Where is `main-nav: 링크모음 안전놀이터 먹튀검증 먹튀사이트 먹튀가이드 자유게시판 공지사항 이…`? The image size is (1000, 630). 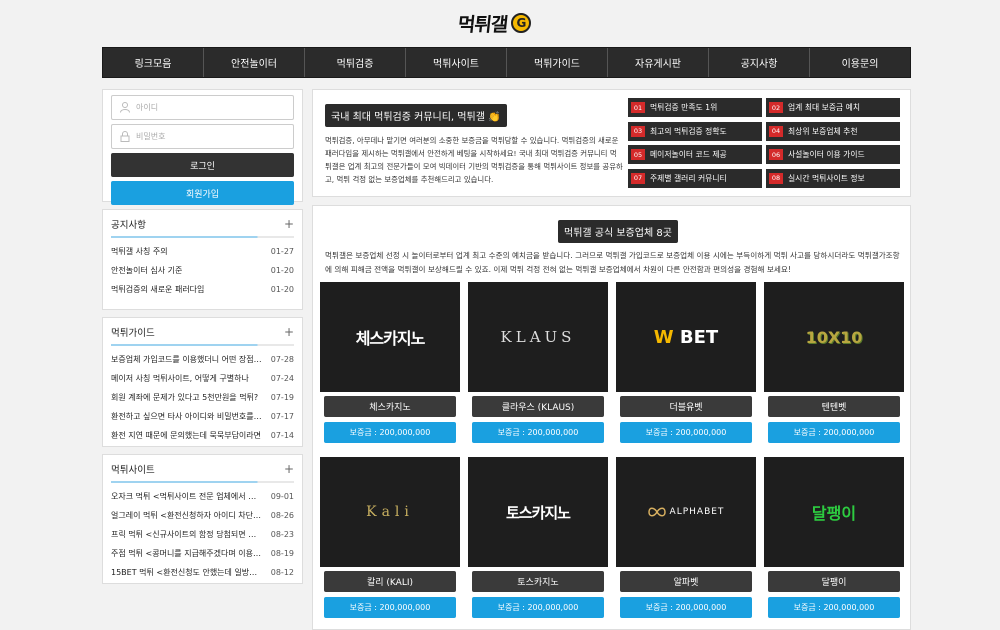 main-nav: 링크모음 안전놀이터 먹튀검증 먹튀사이트 먹튀가이드 자유게시판 공지사항 이… is located at coordinates (506, 62).